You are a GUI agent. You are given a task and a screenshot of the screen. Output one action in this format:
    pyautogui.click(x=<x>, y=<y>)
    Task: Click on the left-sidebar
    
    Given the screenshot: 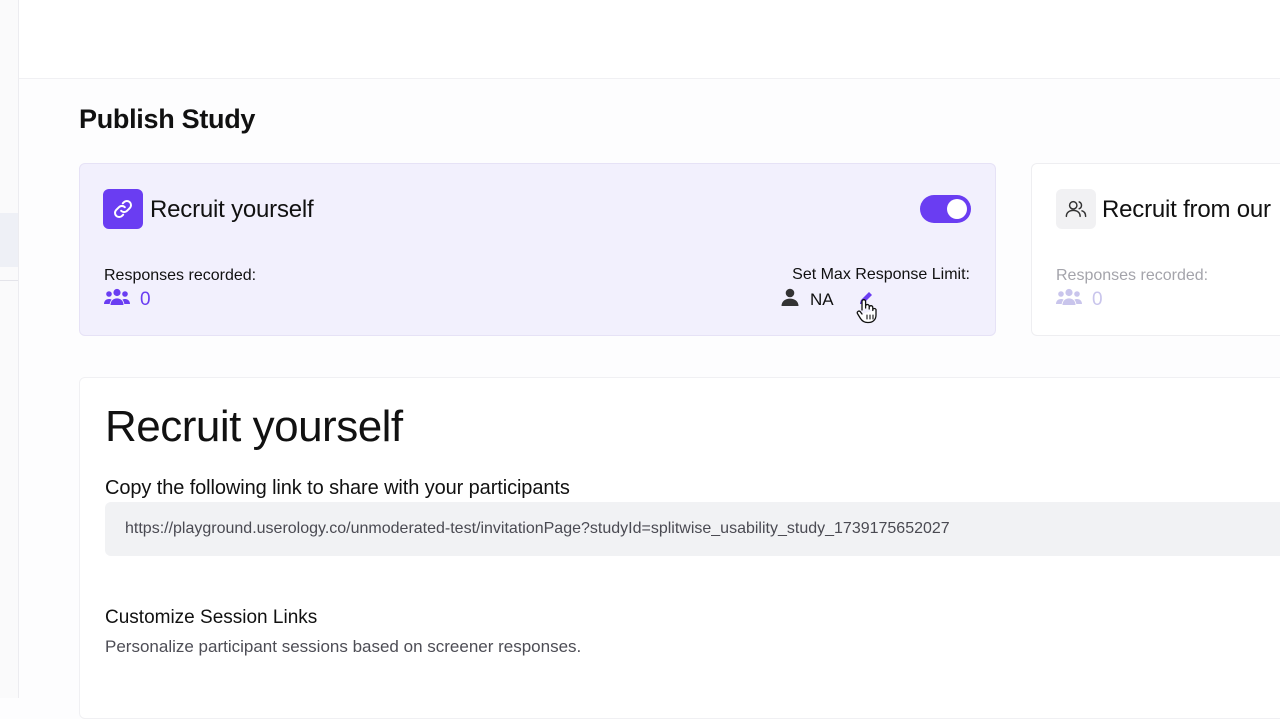 What is the action you would take?
    pyautogui.click(x=9, y=349)
    